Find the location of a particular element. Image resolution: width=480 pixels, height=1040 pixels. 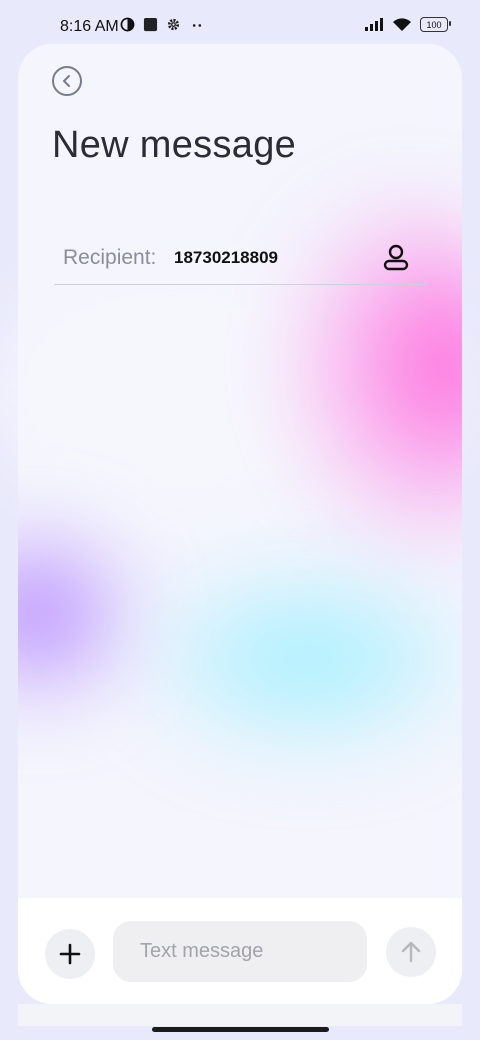

wifi-icon is located at coordinates (402, 24).